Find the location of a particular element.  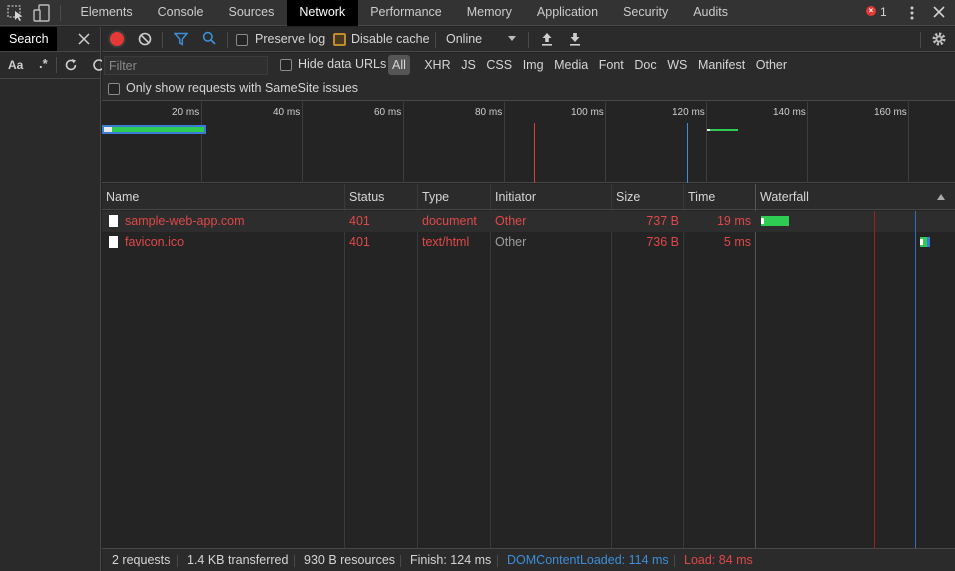

overview-tick-label: 100 ms is located at coordinates (587, 112).